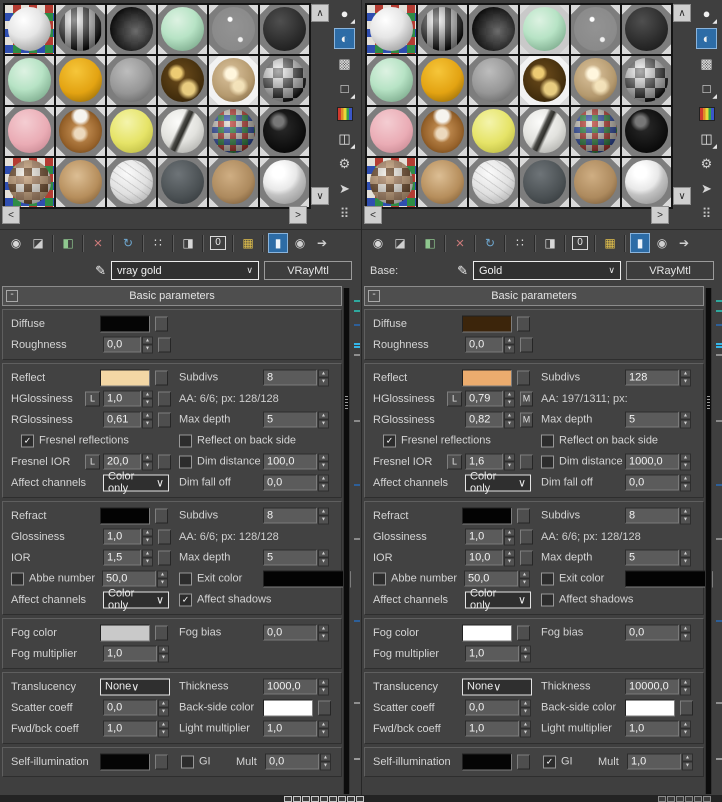 The height and width of the screenshot is (802, 722). Describe the element at coordinates (122, 398) in the screenshot. I see `hglossiness-field: 1,0` at that location.